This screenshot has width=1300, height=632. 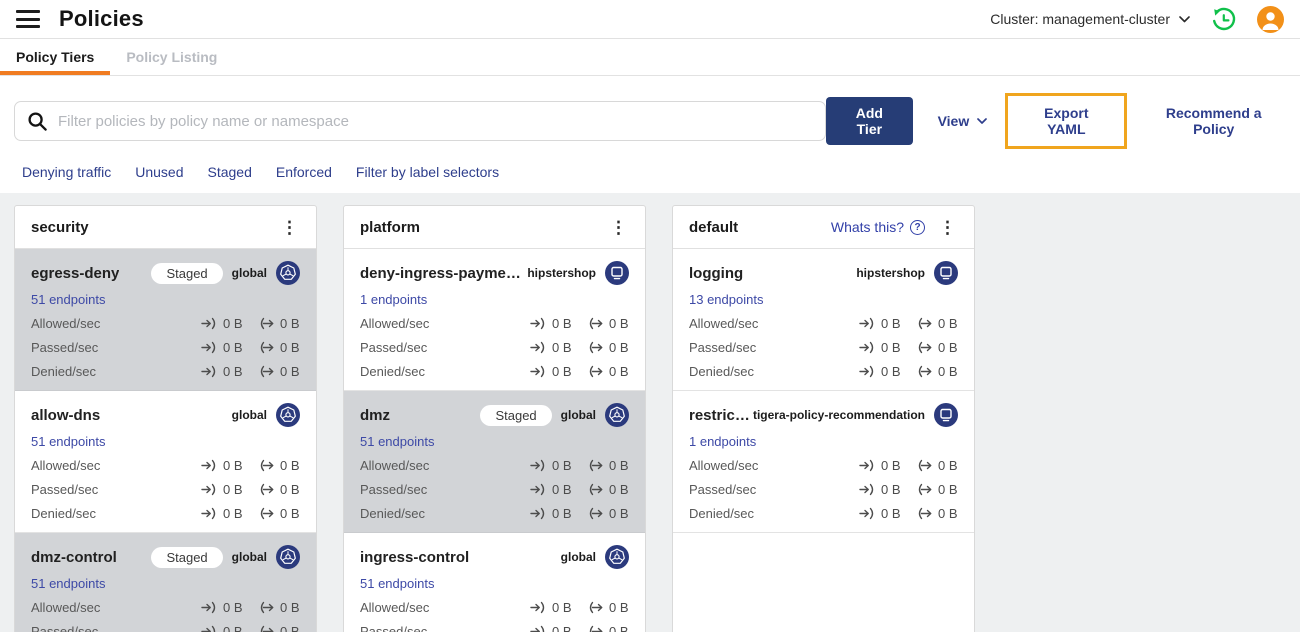 What do you see at coordinates (28, 19) in the screenshot?
I see `hamburger-menu-icon` at bounding box center [28, 19].